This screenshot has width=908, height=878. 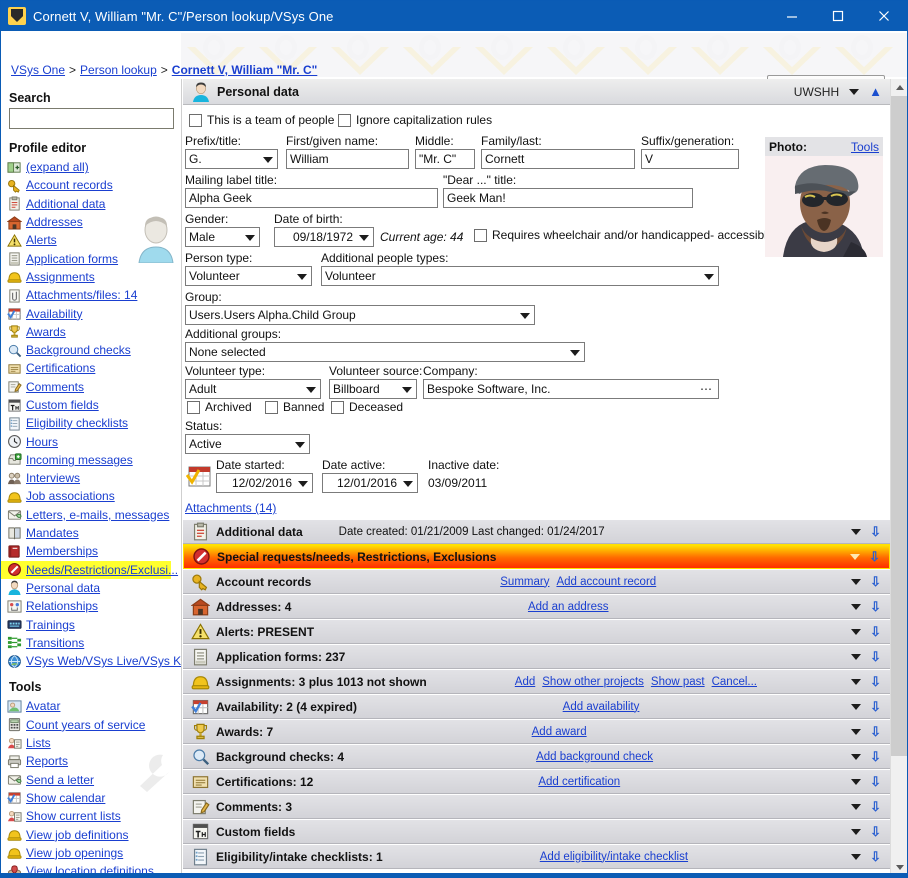 I want to click on chevron-up-icon: ▲, so click(x=875, y=91).